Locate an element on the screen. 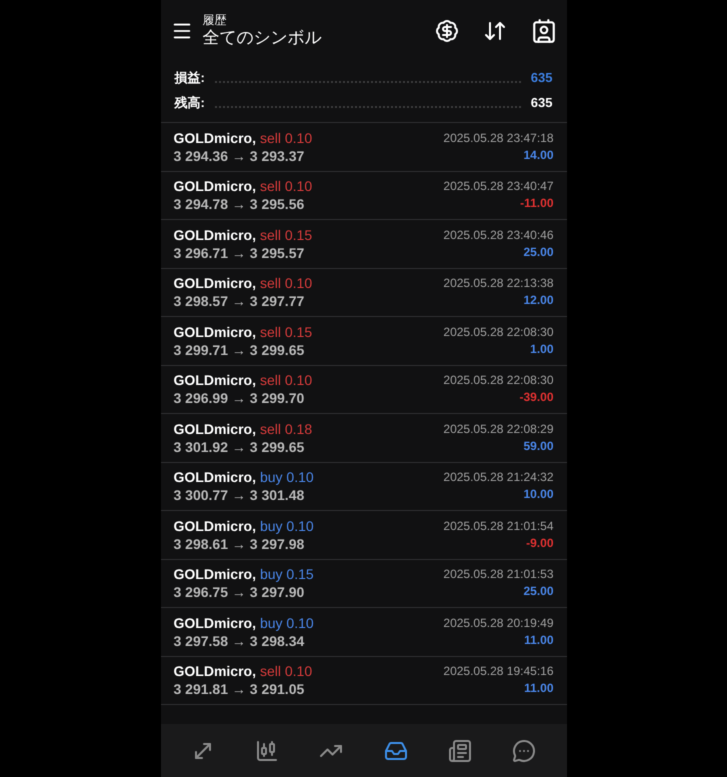 This screenshot has height=777, width=727. price-text: 3 296.71 → 3 295.57 is located at coordinates (240, 253).